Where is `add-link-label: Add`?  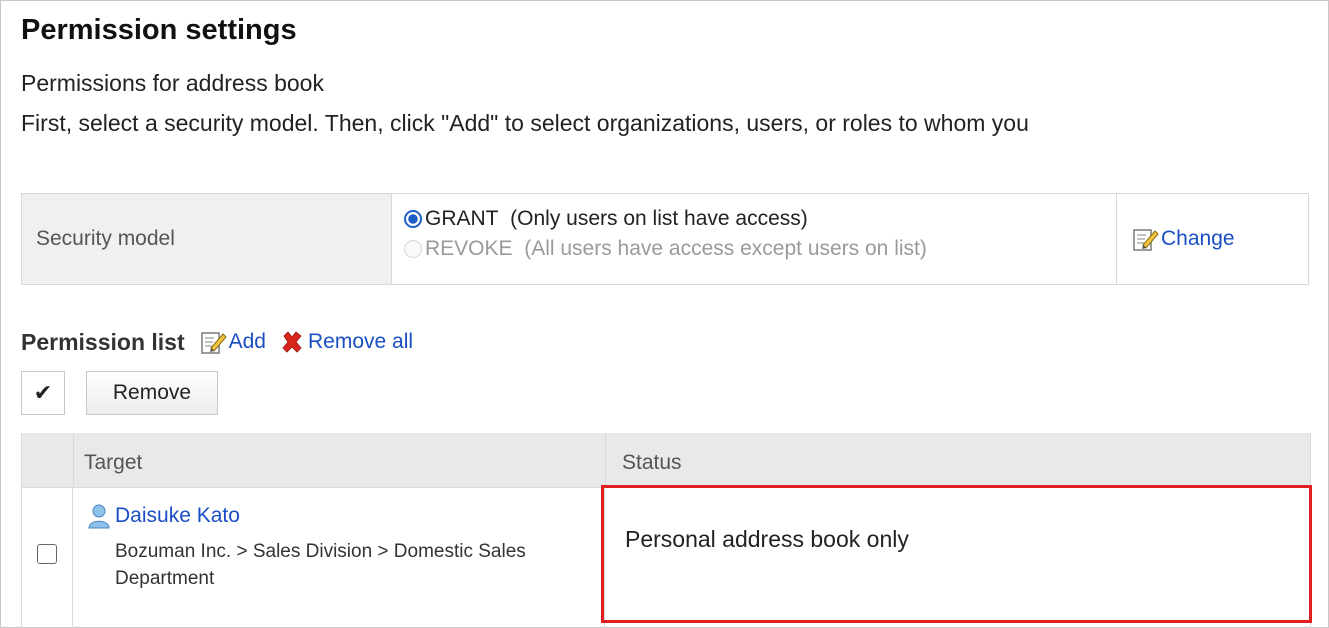
add-link-label: Add is located at coordinates (247, 341).